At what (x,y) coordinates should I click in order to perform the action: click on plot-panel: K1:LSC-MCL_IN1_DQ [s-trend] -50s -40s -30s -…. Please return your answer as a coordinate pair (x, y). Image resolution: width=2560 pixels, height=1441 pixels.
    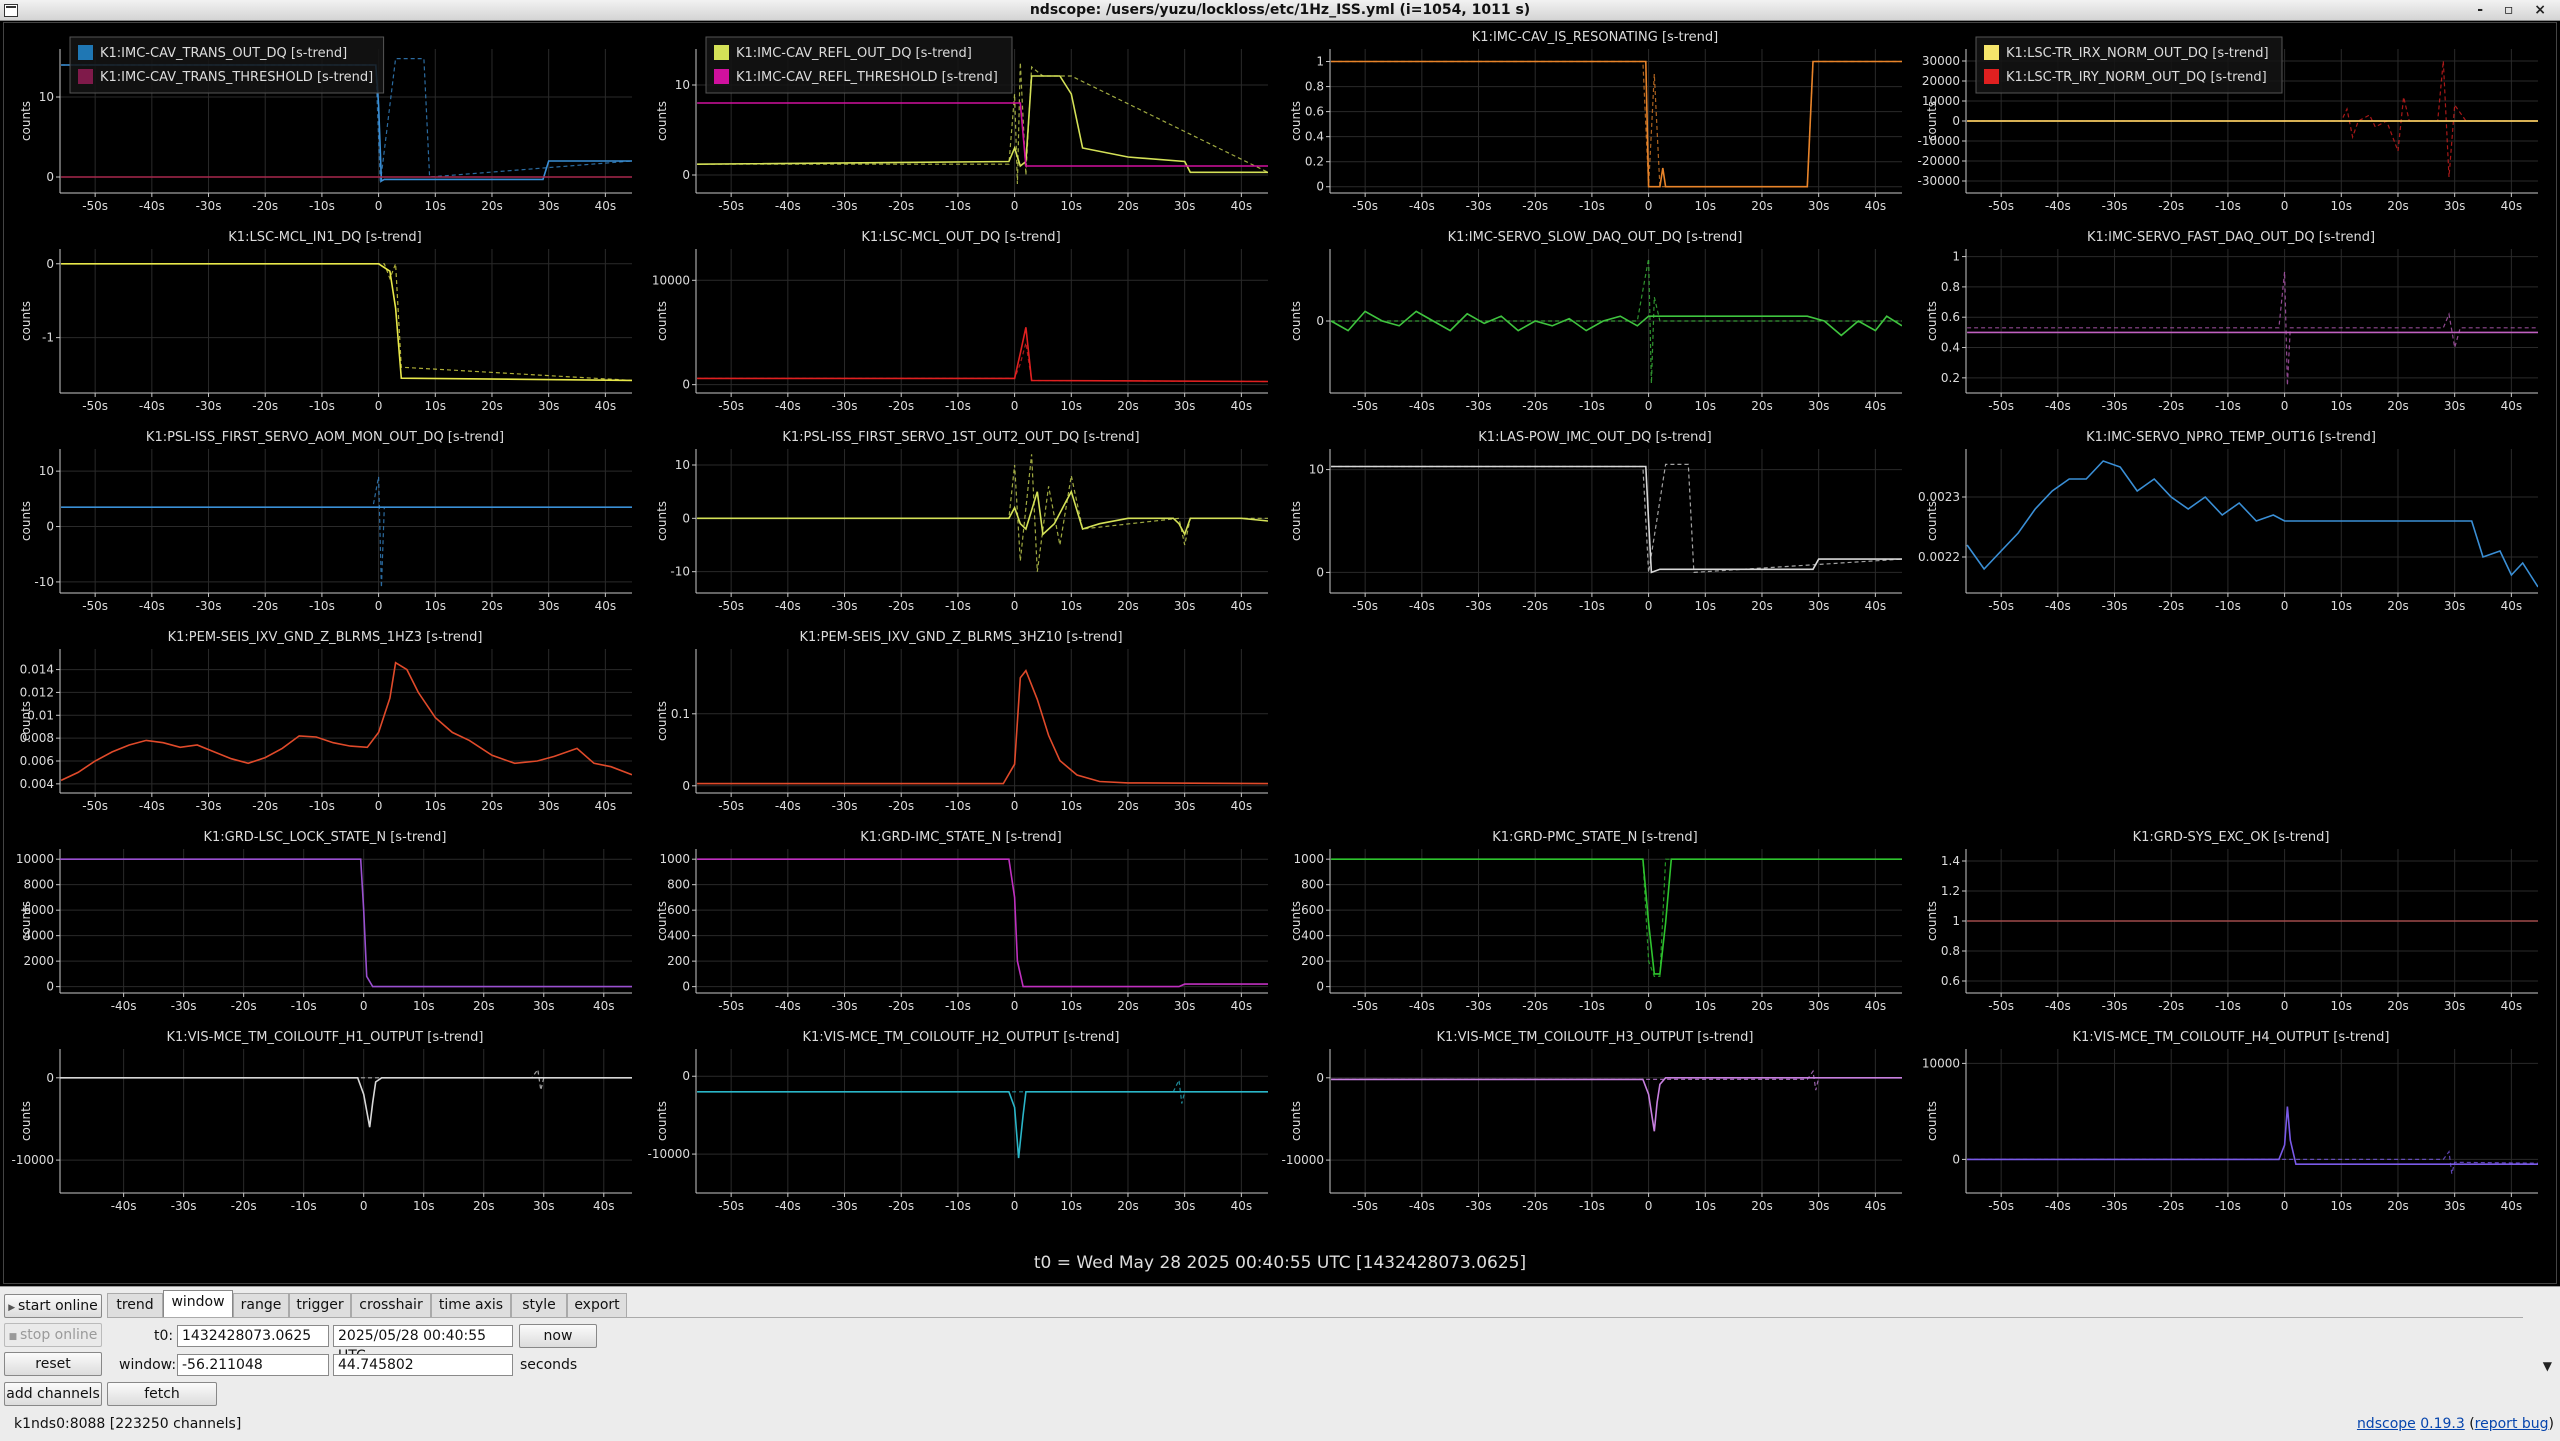
    Looking at the image, I should click on (325, 321).